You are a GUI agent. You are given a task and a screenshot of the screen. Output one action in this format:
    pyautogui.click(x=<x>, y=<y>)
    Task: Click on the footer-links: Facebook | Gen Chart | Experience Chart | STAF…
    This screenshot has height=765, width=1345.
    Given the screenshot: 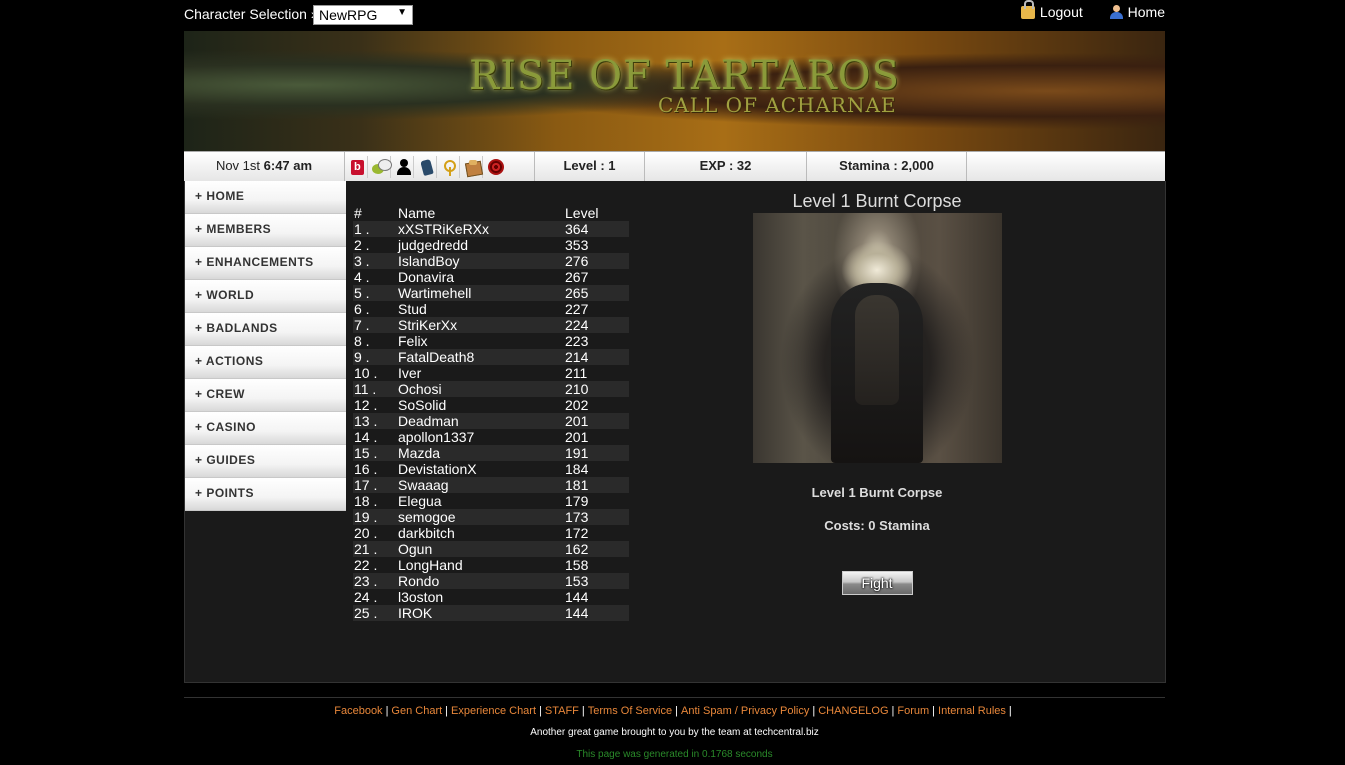 What is the action you would take?
    pyautogui.click(x=674, y=711)
    